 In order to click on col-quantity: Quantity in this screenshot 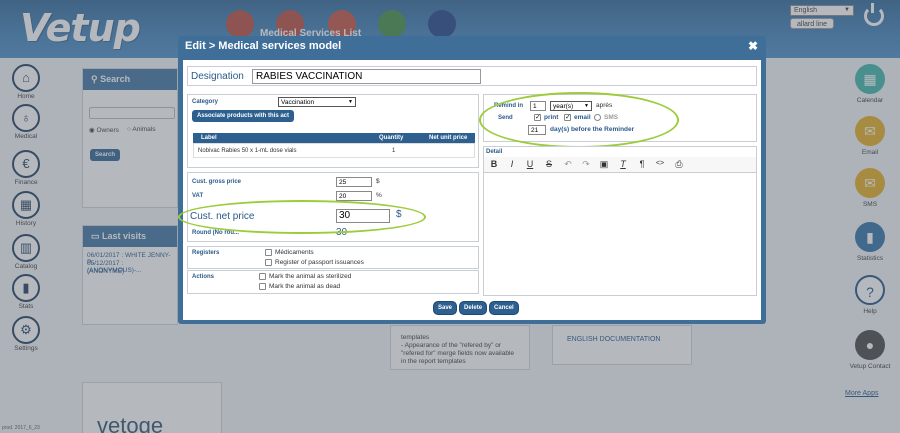, I will do `click(391, 138)`.